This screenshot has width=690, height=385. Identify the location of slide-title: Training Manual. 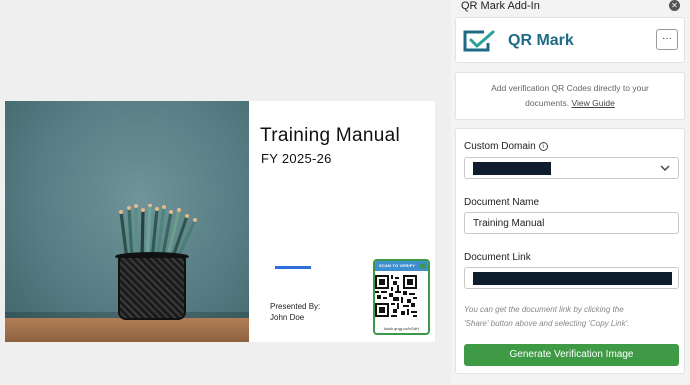
(330, 136).